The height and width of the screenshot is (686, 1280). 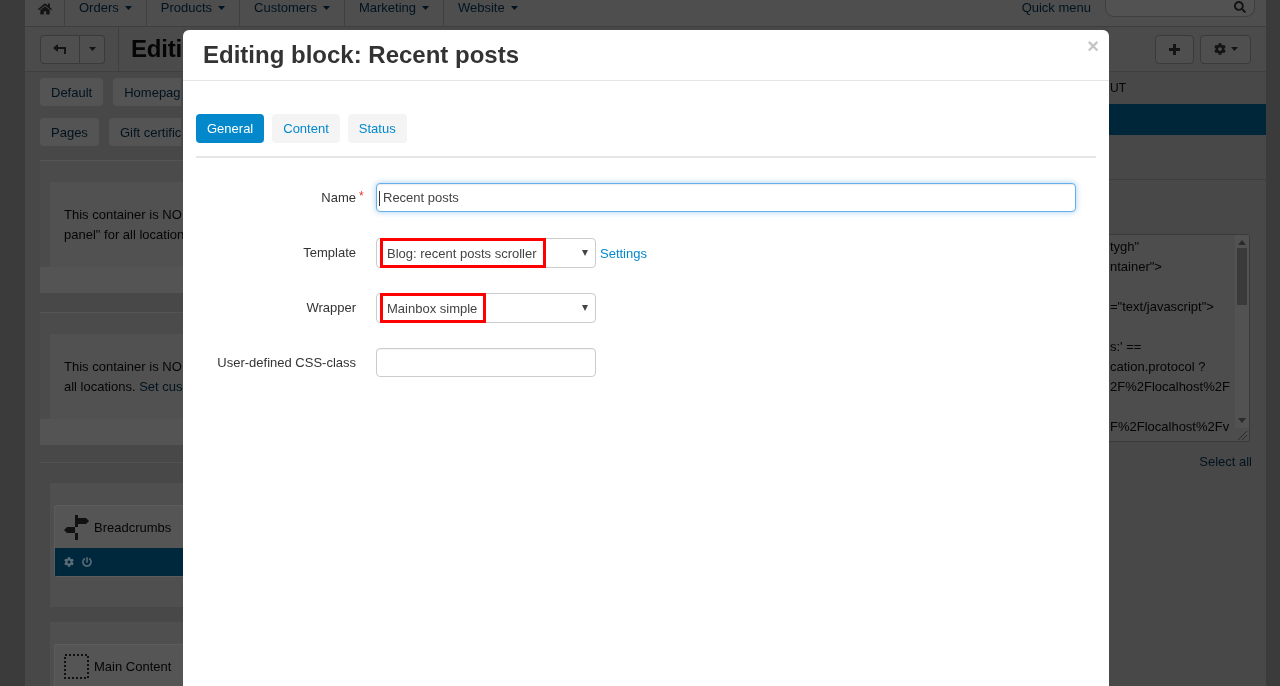 I want to click on code-textarea: tygh" ntainer"> ="text/javascript"> s:' == cation.protocol ? 2F%2Flocalhost%2F F%2Flocalhost%2Fv, so click(x=1179, y=338).